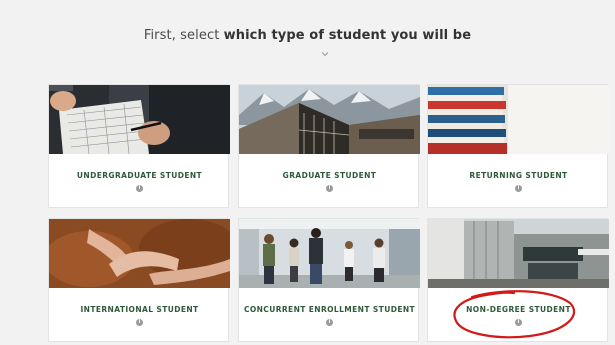 This screenshot has width=615, height=345. Describe the element at coordinates (329, 309) in the screenshot. I see `card-label: CONCURRENT ENROLLMENT STUDENT` at that location.